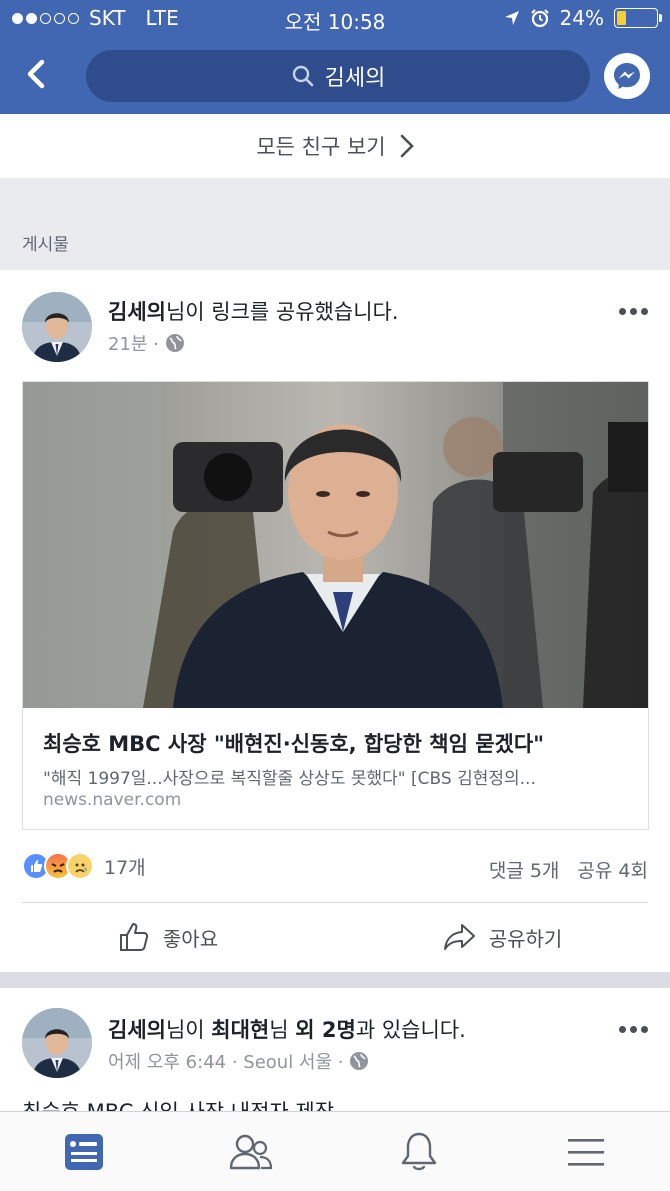  I want to click on post-action-text: 님이, so click(188, 1030).